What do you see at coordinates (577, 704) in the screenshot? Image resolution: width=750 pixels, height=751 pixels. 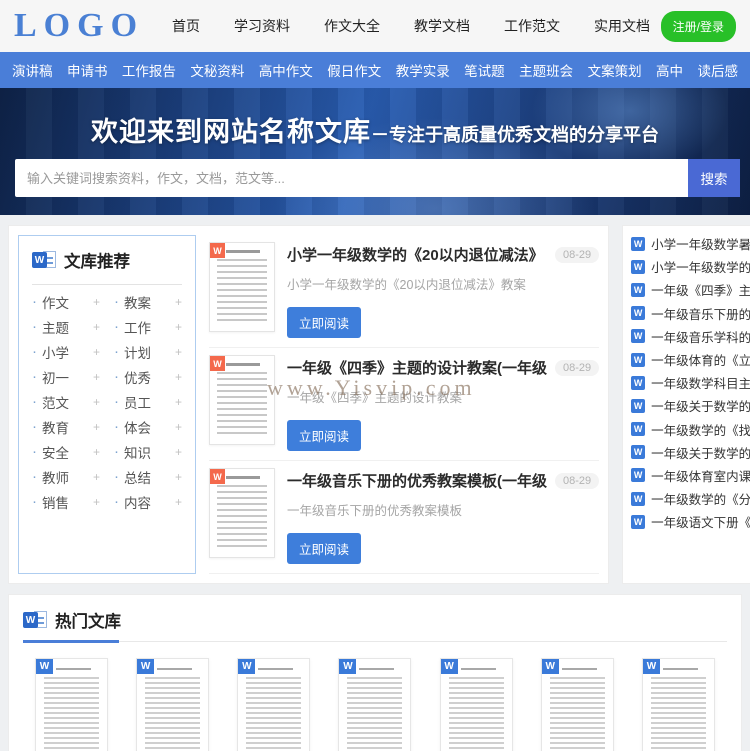 I see `doc-card: W 关于中秋节的小学` at bounding box center [577, 704].